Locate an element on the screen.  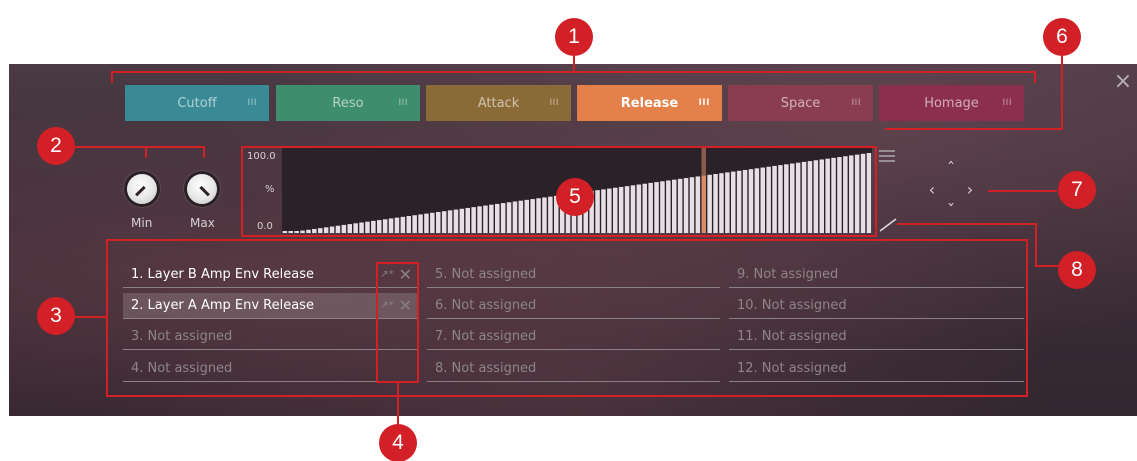
callout-4: 4 is located at coordinates (398, 442).